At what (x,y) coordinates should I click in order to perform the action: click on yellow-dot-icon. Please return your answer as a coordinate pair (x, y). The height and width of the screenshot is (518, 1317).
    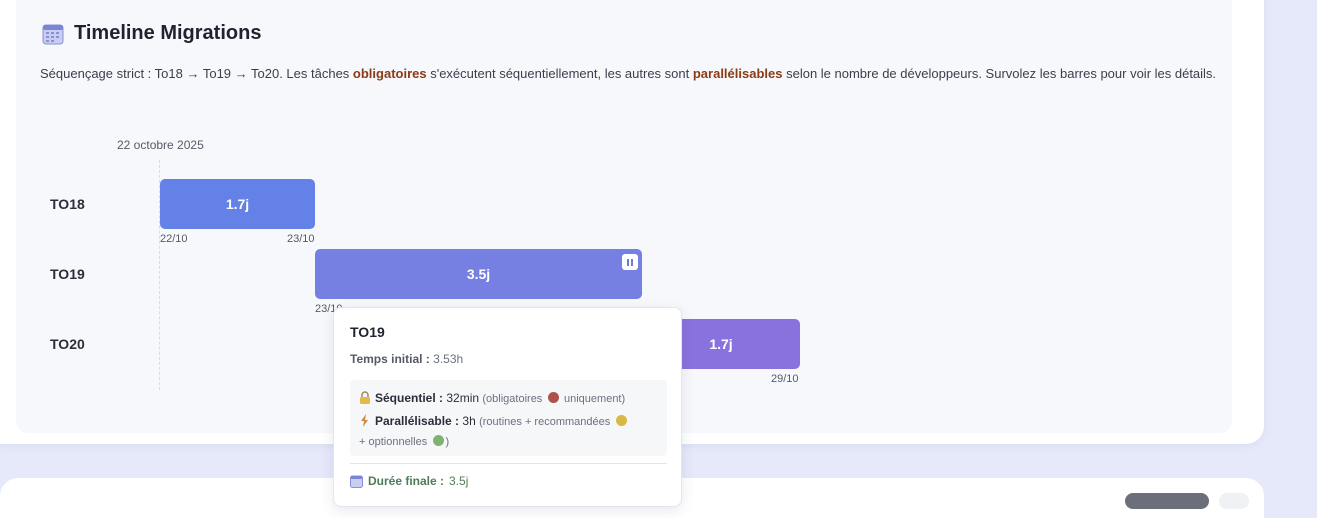
    Looking at the image, I should click on (621, 420).